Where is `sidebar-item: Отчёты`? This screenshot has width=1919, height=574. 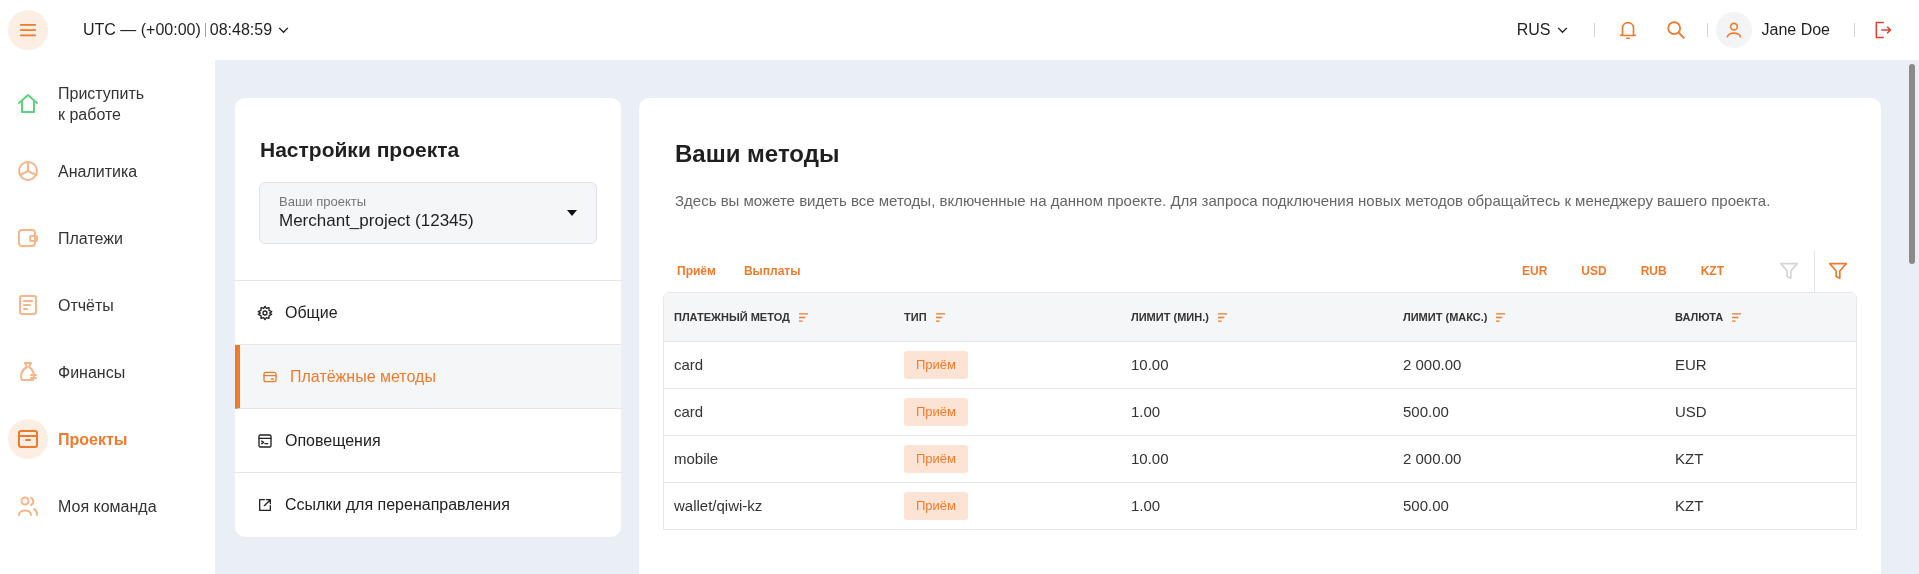 sidebar-item: Отчёты is located at coordinates (107, 305).